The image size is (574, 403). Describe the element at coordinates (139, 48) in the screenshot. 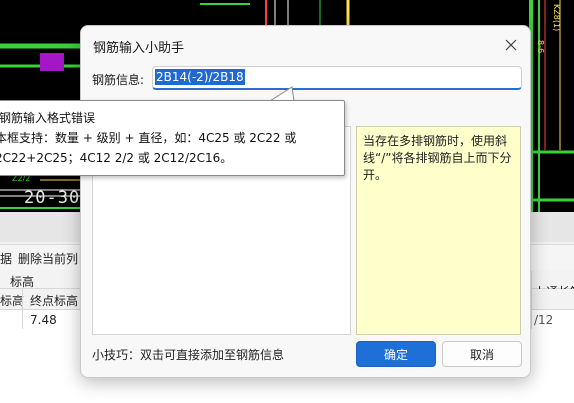

I see `dialog-title: 钢筋输入小助手` at that location.